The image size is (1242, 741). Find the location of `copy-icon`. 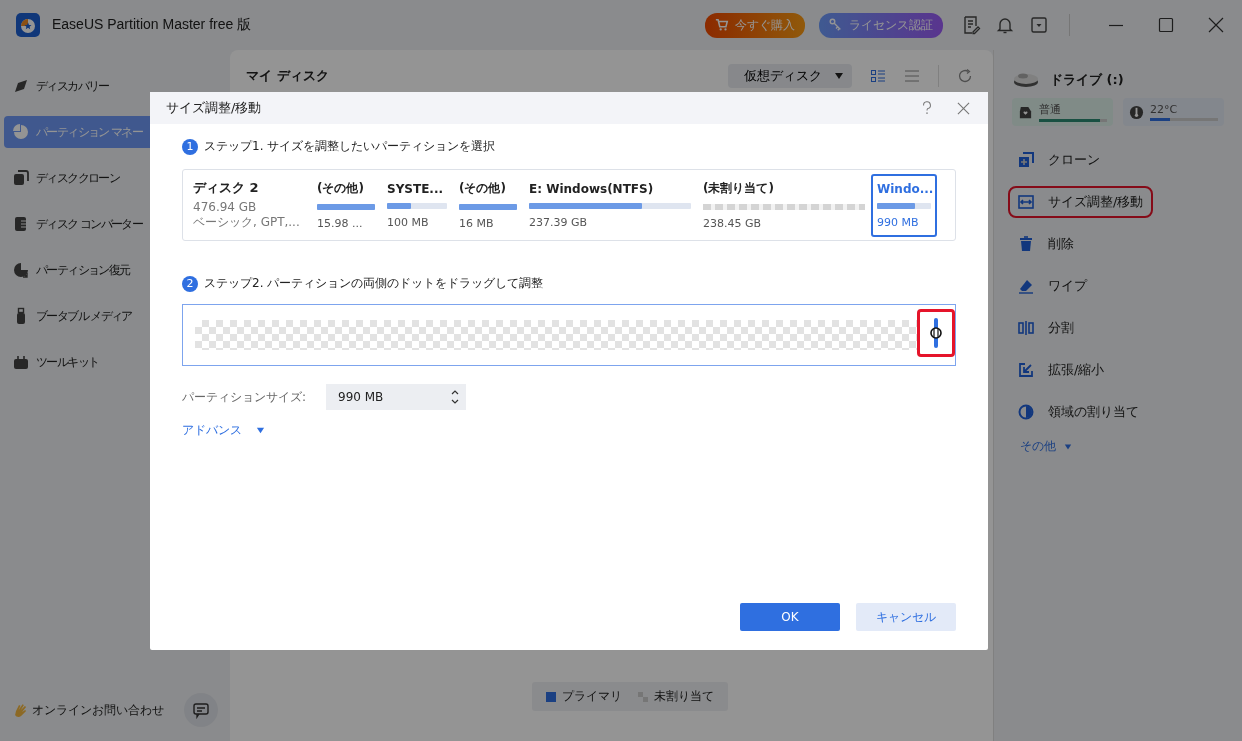

copy-icon is located at coordinates (21, 178).